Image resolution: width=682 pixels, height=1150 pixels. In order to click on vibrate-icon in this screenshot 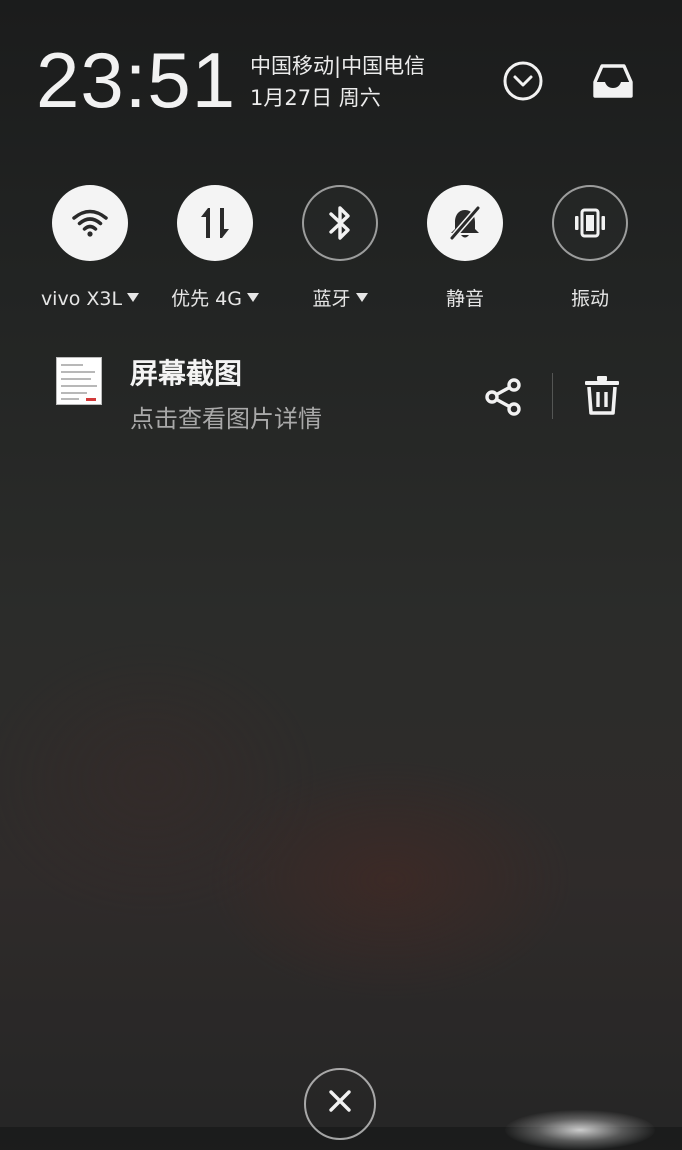, I will do `click(590, 223)`.